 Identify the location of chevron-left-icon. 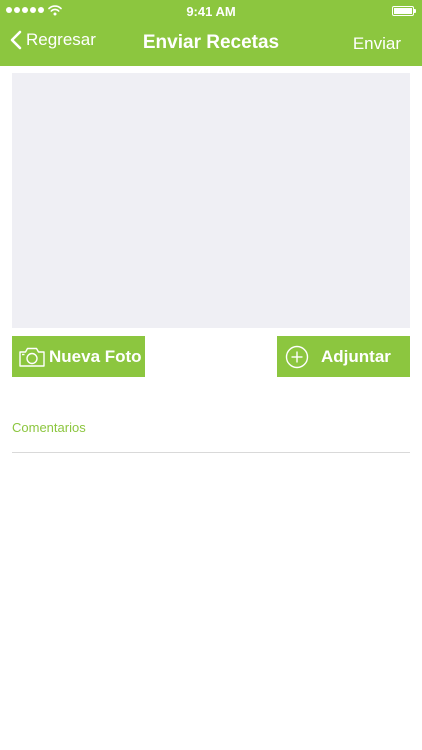
(16, 40).